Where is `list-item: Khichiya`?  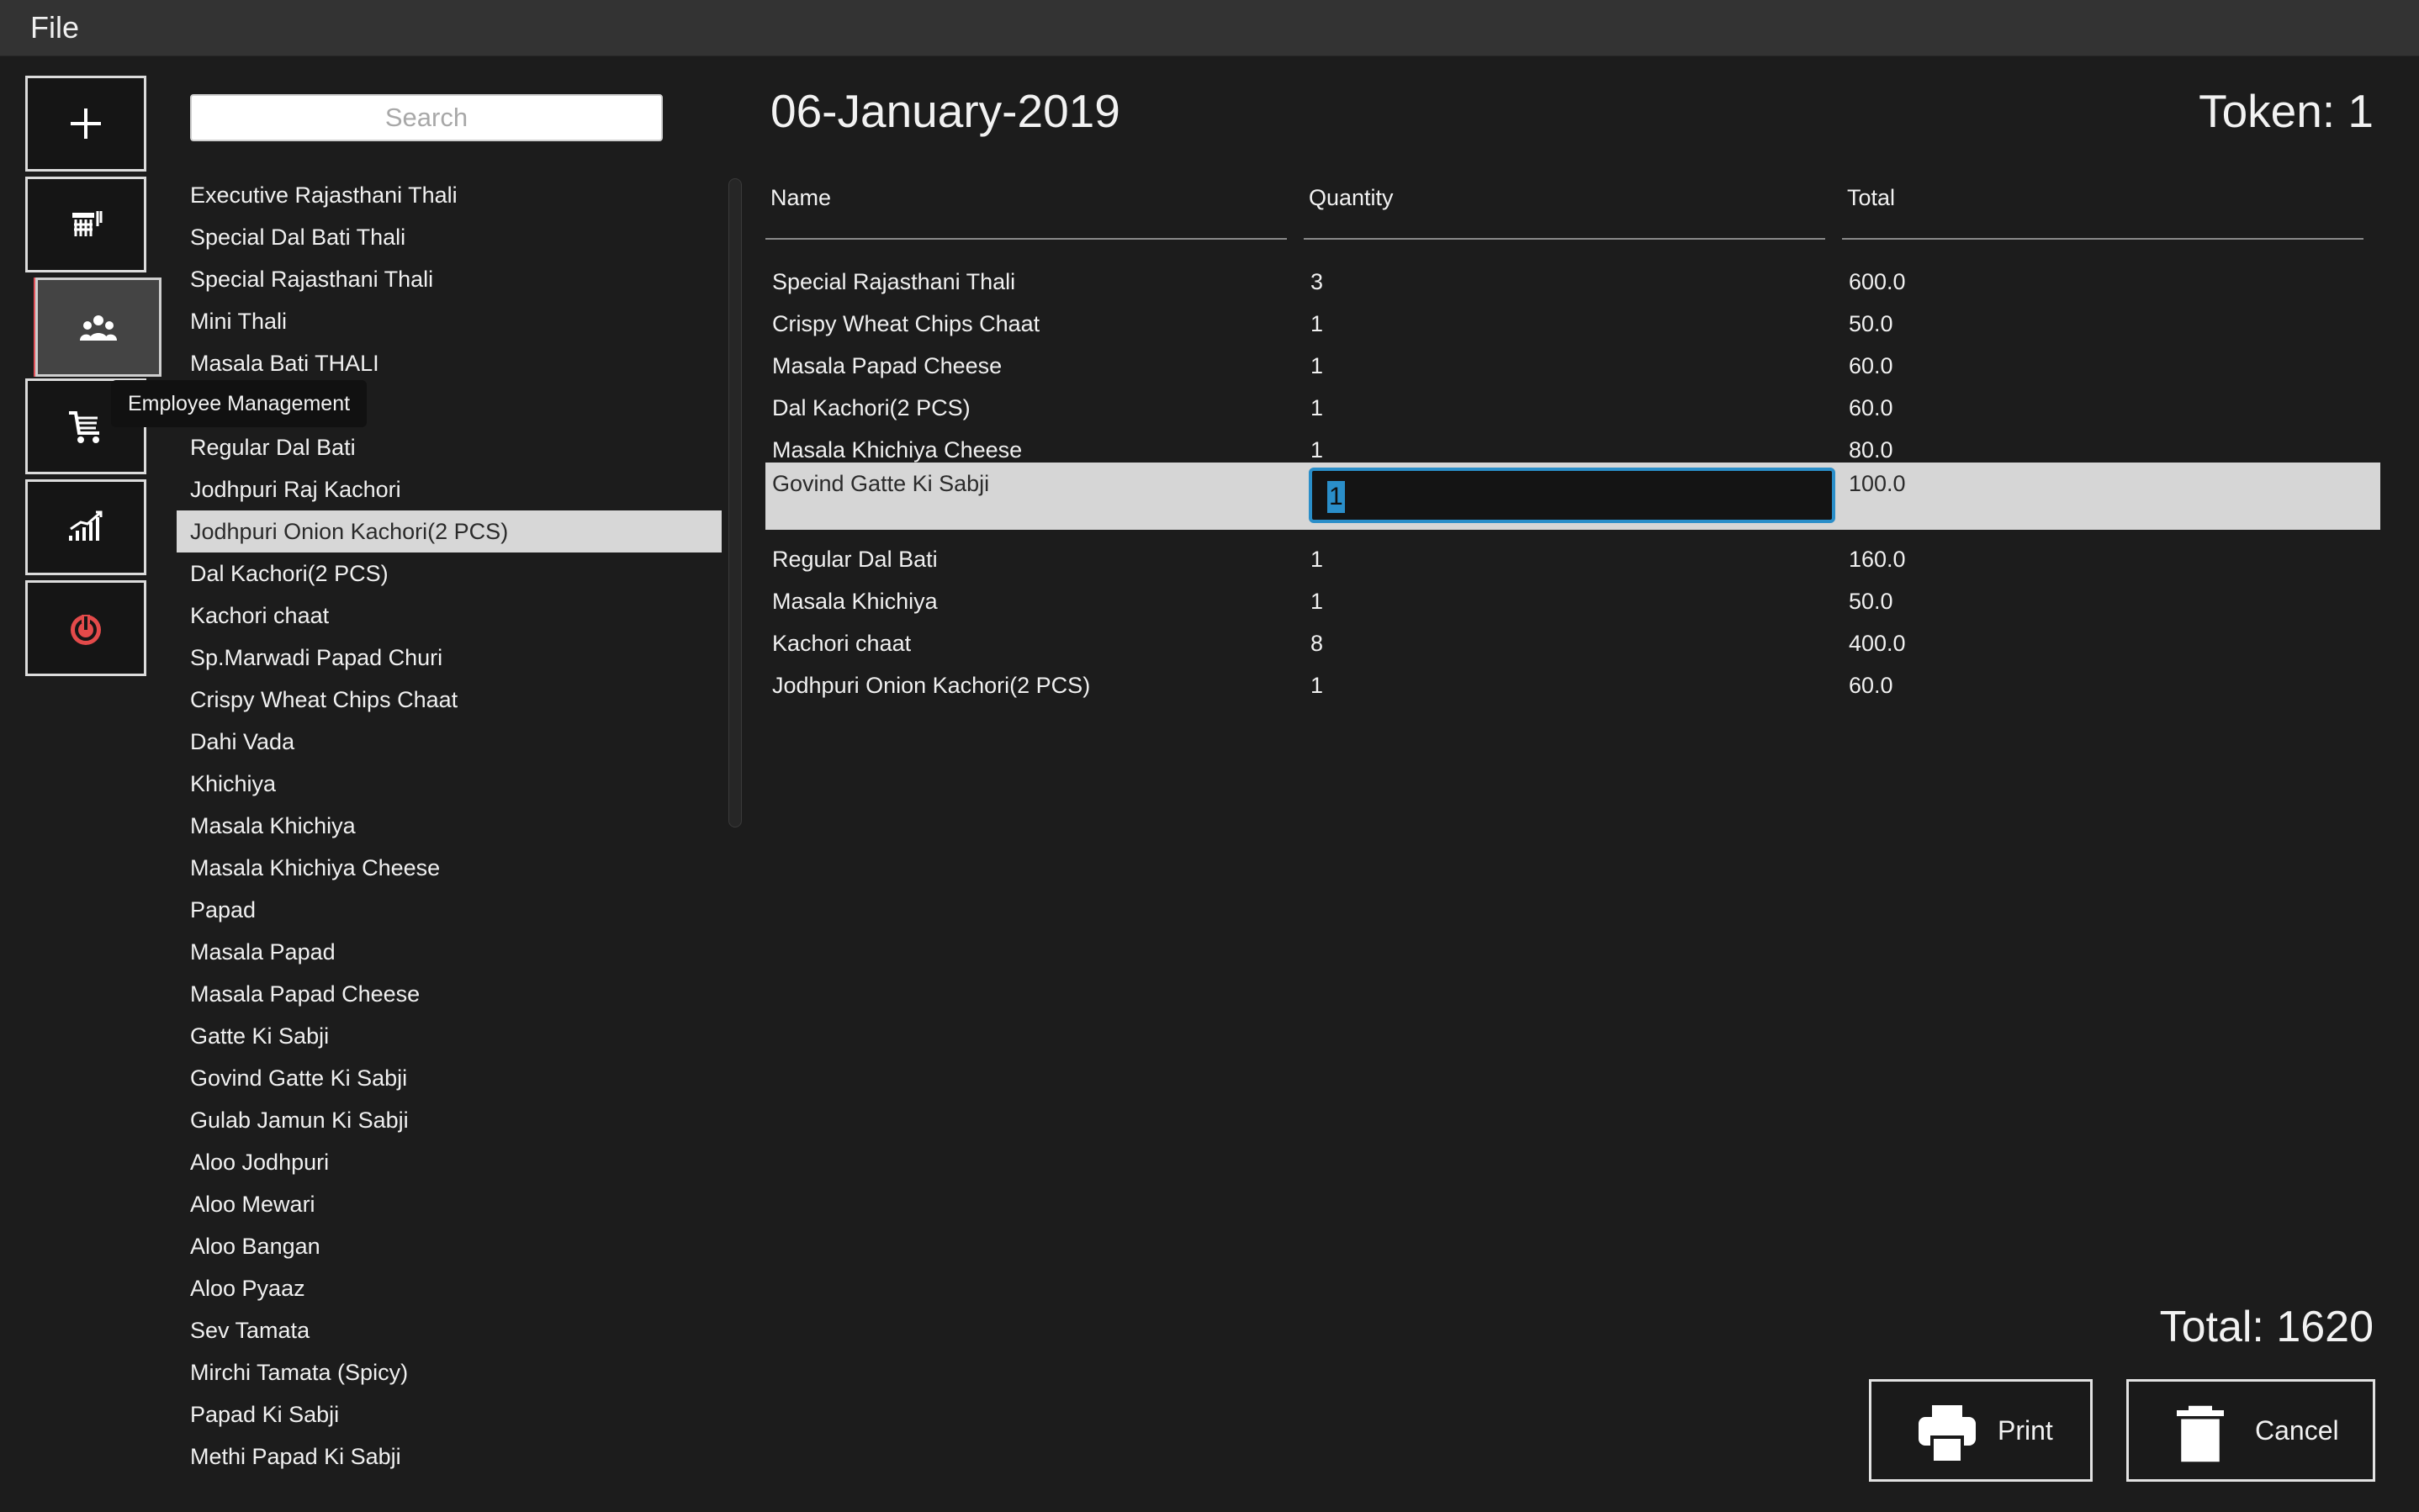 list-item: Khichiya is located at coordinates (449, 784).